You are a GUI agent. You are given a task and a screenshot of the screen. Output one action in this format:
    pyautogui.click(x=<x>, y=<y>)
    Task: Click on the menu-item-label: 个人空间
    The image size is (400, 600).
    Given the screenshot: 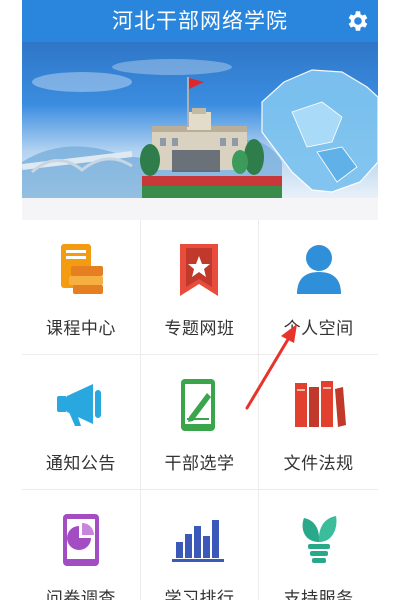 What is the action you would take?
    pyautogui.click(x=318, y=329)
    